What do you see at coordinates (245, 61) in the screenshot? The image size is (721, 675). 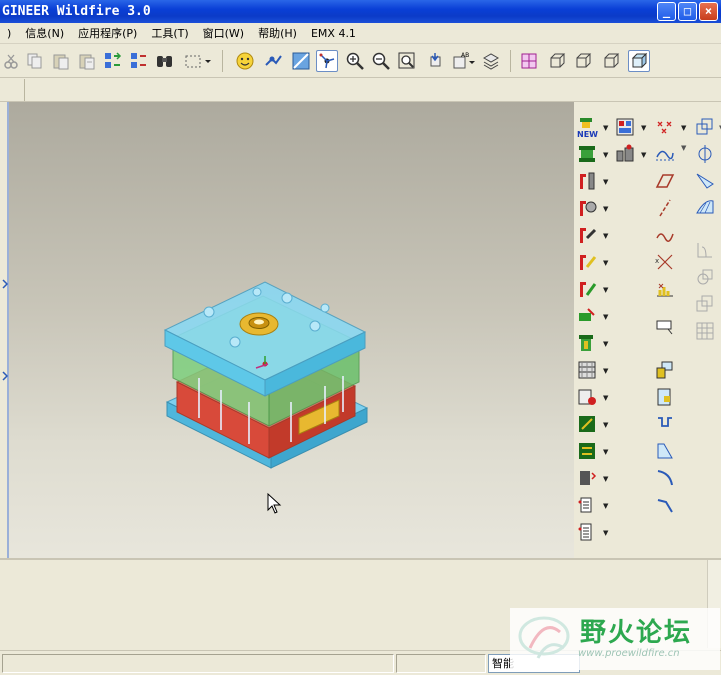 I see `smiley-icon` at bounding box center [245, 61].